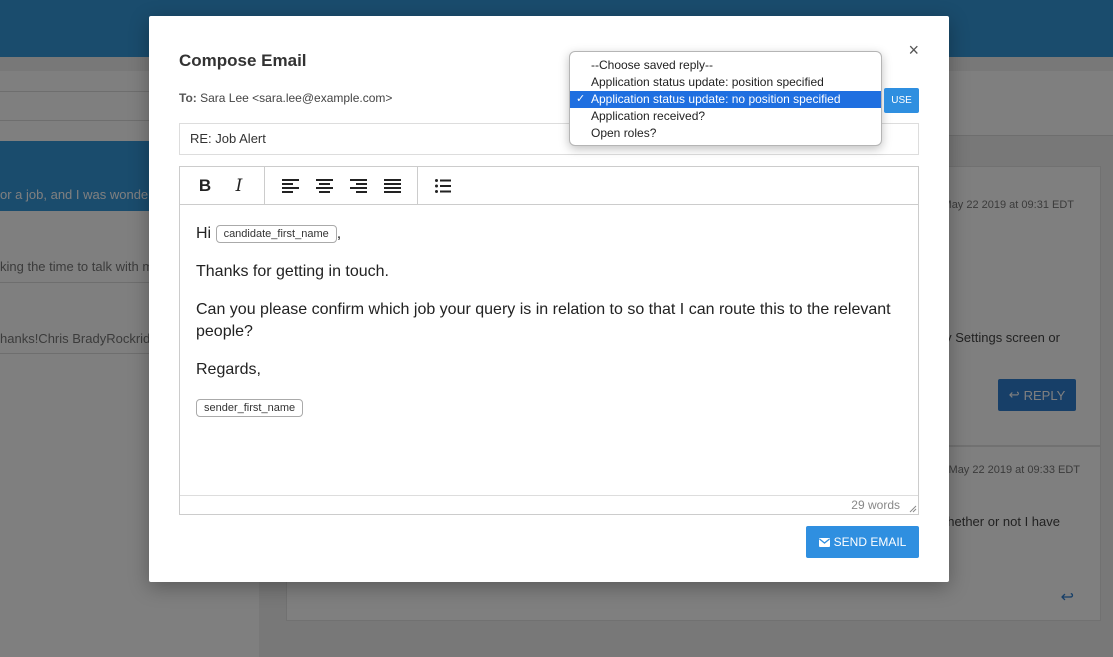 The height and width of the screenshot is (657, 1113). Describe the element at coordinates (725, 116) in the screenshot. I see `saved-reply-option: Application received?` at that location.